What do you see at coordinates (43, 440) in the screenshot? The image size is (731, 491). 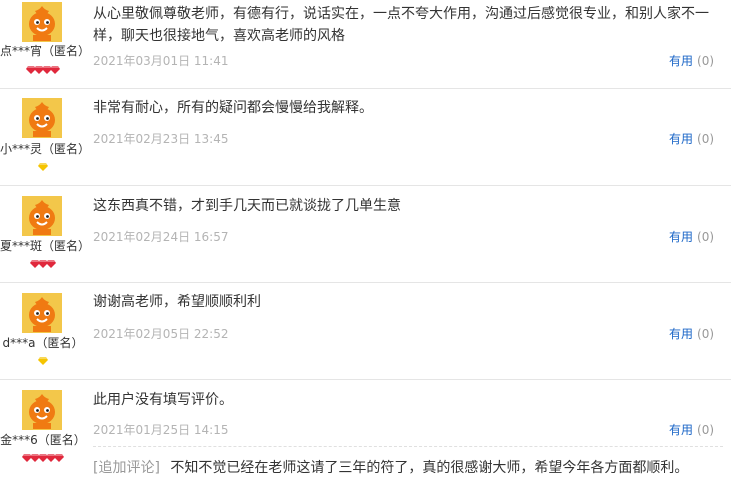 I see `reviewer-name: 金***6（匿名）` at bounding box center [43, 440].